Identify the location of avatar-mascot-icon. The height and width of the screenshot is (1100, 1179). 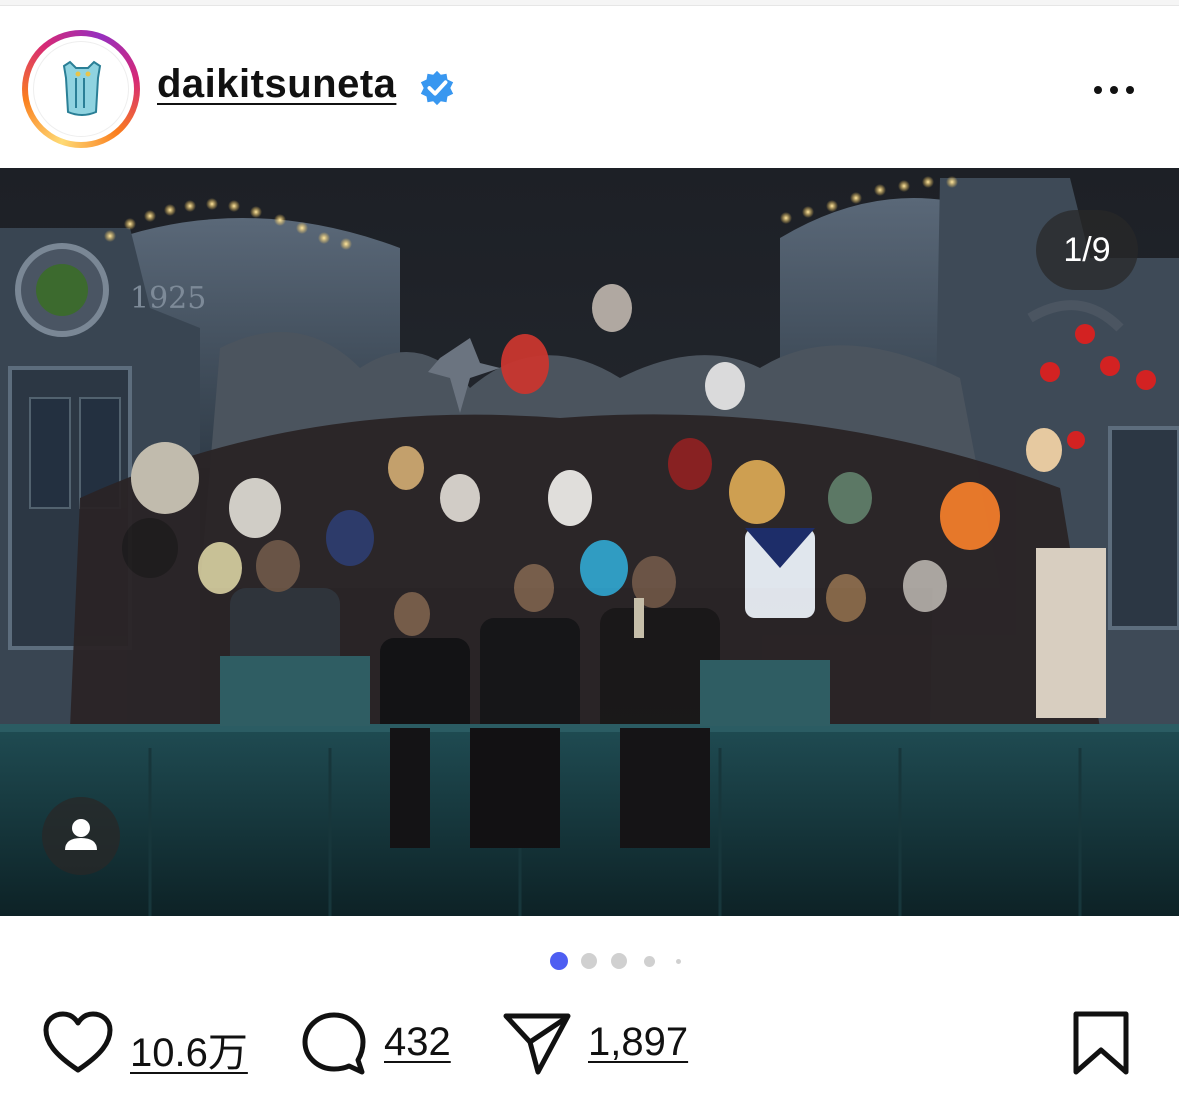
(82, 88).